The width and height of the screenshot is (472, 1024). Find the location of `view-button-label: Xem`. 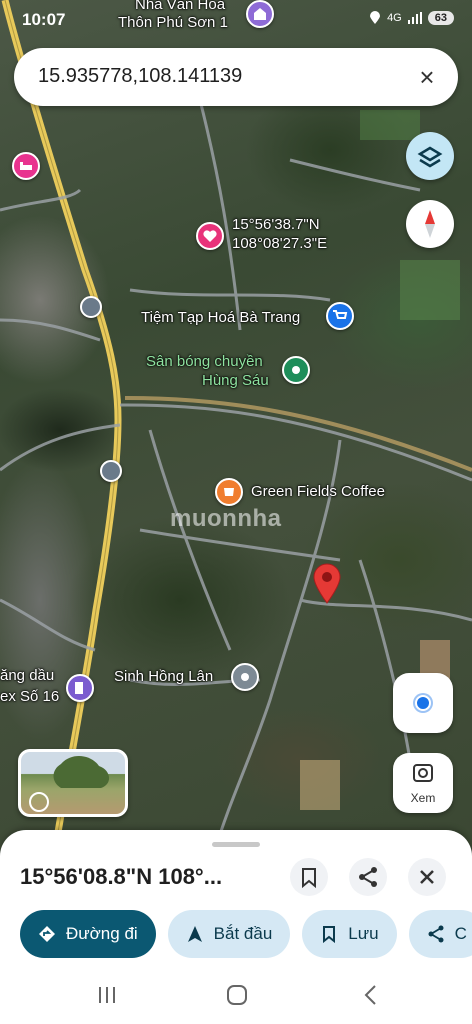

view-button-label: Xem is located at coordinates (423, 798).